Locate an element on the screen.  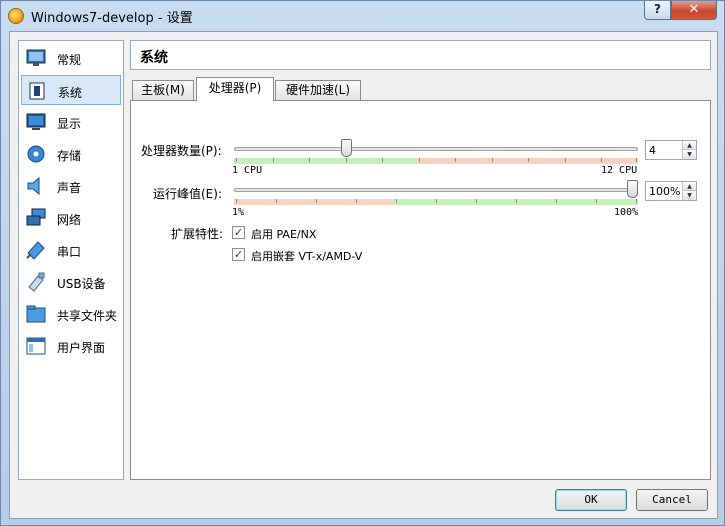
execution-cap-warn-zone is located at coordinates (314, 202).